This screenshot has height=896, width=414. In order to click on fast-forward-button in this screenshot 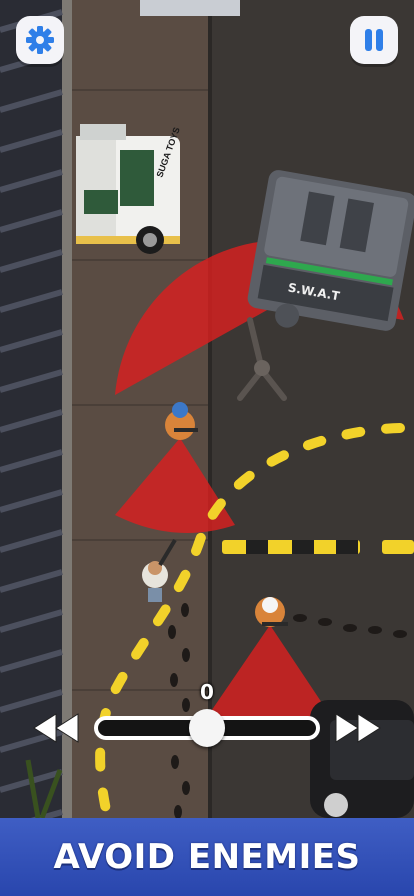, I will do `click(358, 728)`.